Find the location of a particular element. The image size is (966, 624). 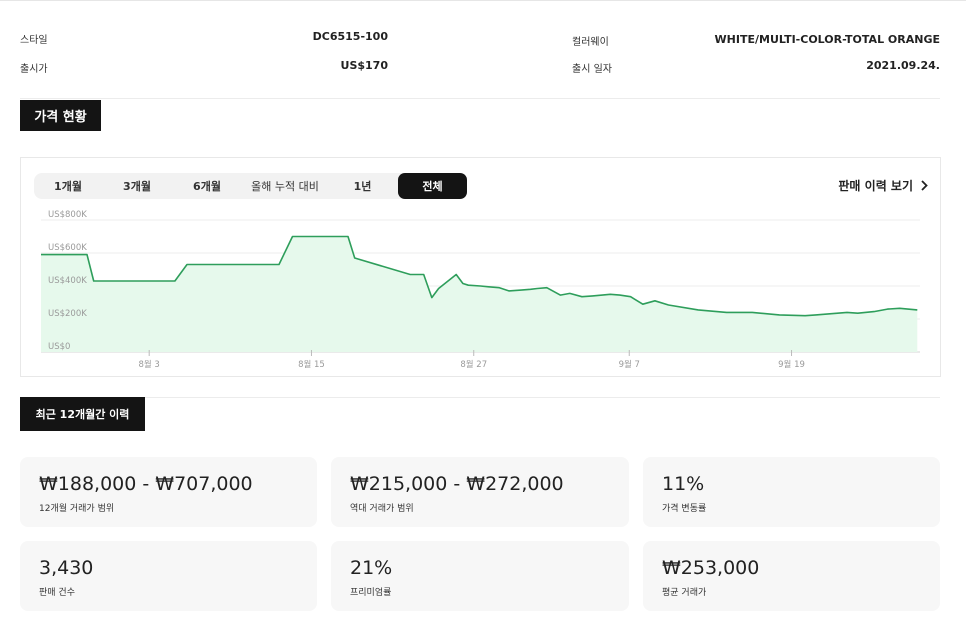

stat-card: 21% 프리미엄률 is located at coordinates (480, 576).